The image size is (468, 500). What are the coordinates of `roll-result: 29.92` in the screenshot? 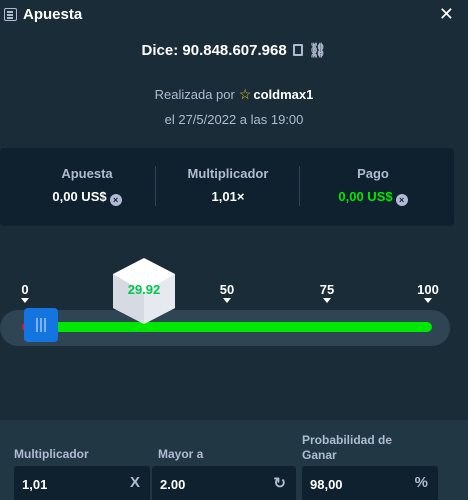 It's located at (144, 289).